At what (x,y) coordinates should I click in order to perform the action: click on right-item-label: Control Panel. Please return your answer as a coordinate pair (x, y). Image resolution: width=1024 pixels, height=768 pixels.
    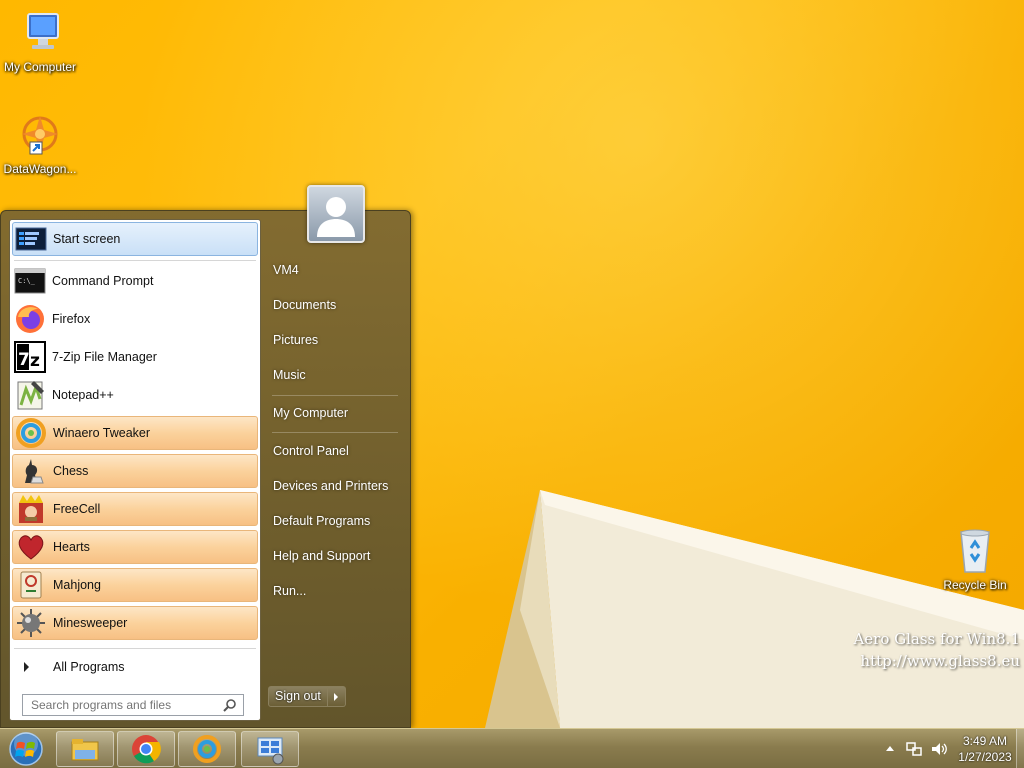
    Looking at the image, I should click on (311, 451).